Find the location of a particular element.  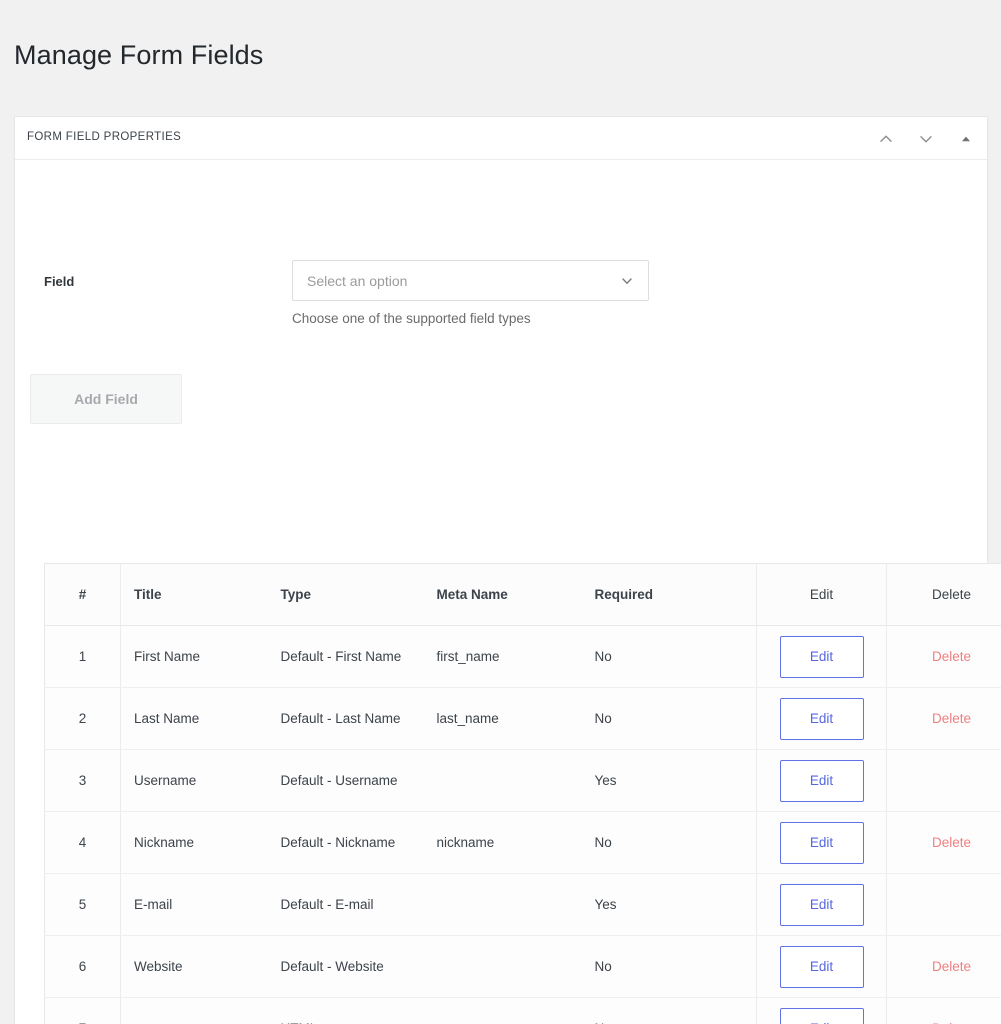

add-field-button: Add Field is located at coordinates (106, 399).